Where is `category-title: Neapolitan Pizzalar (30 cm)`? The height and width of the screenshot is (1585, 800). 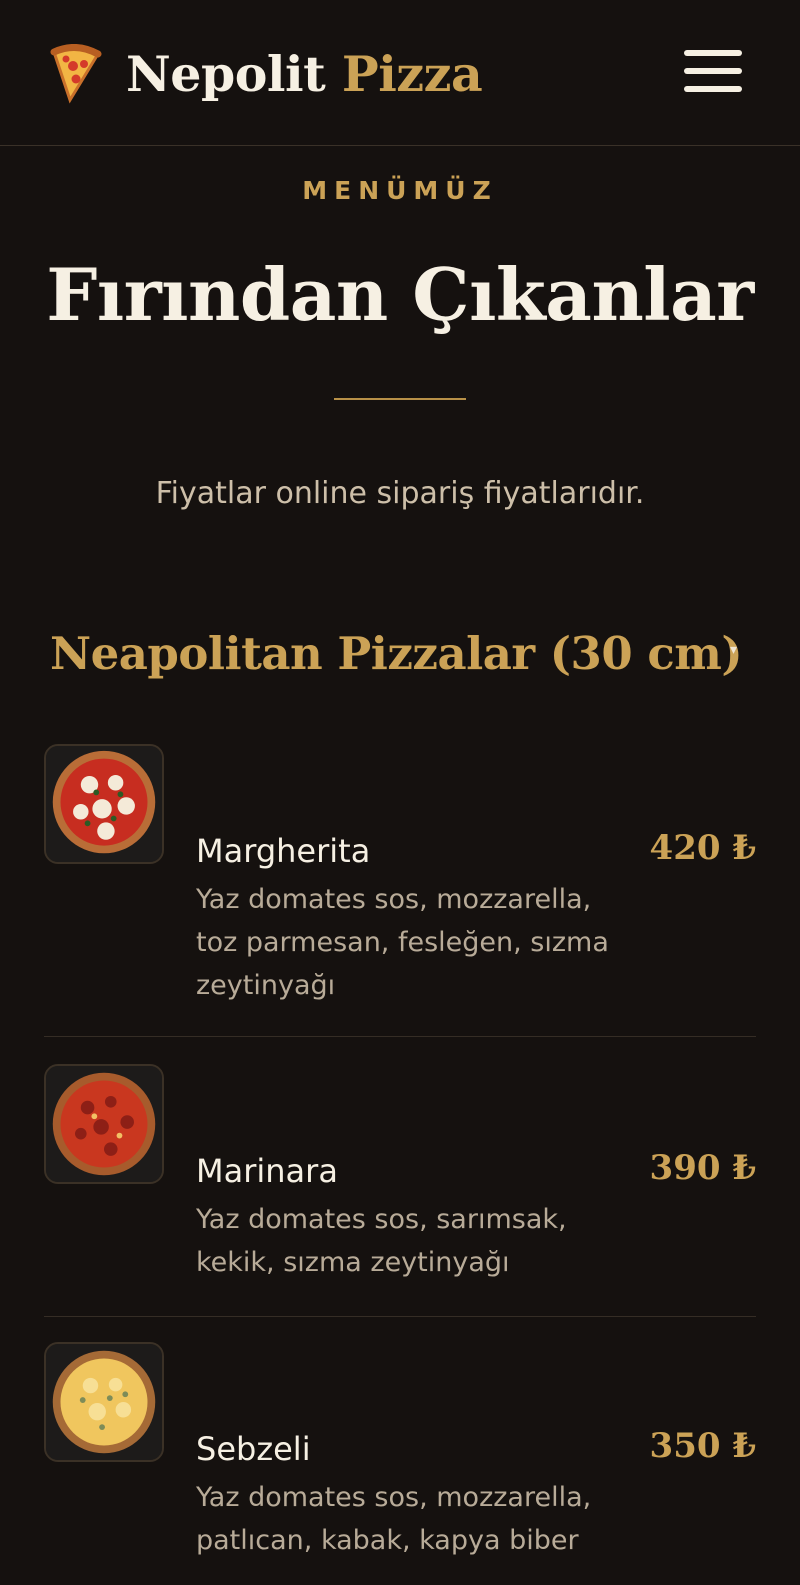 category-title: Neapolitan Pizzalar (30 cm) is located at coordinates (396, 653).